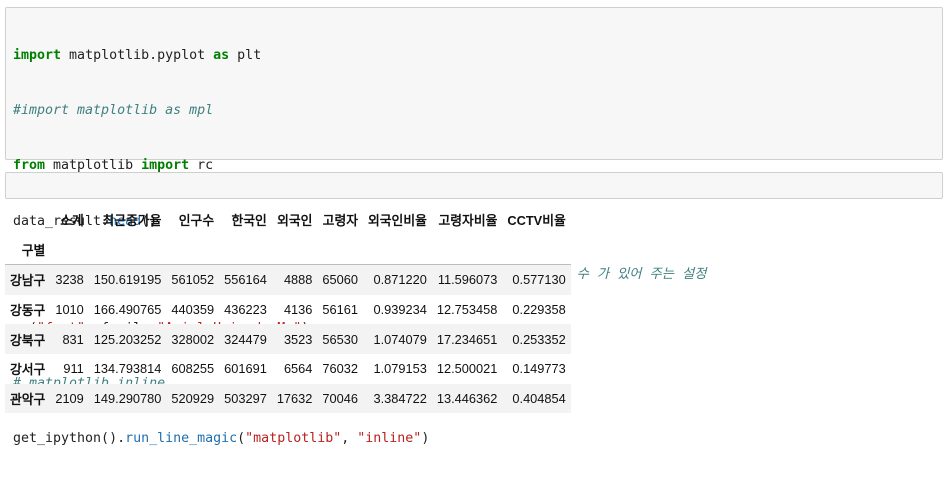 Image resolution: width=945 pixels, height=484 pixels. Describe the element at coordinates (113, 110) in the screenshot. I see `code-comment: #import matplotlib as mpl` at that location.